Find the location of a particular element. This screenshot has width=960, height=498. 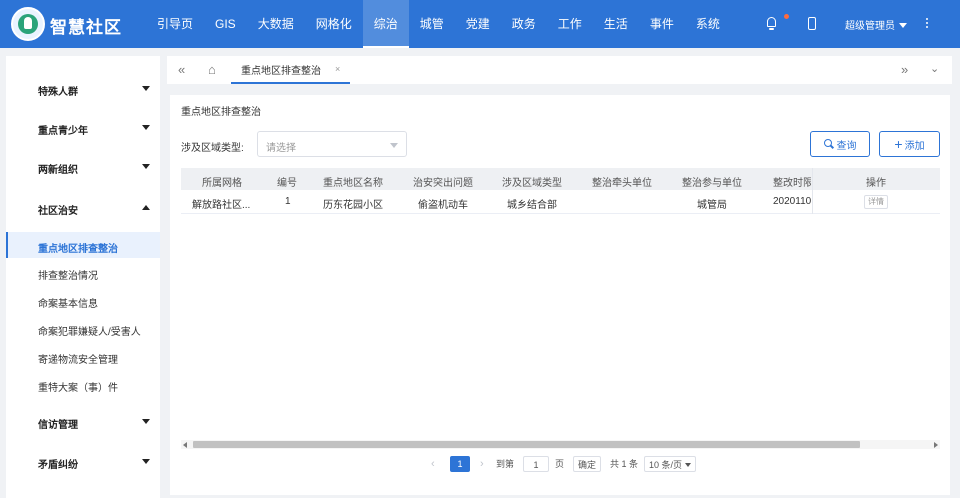

nav-urban: 城管 is located at coordinates (432, 24).